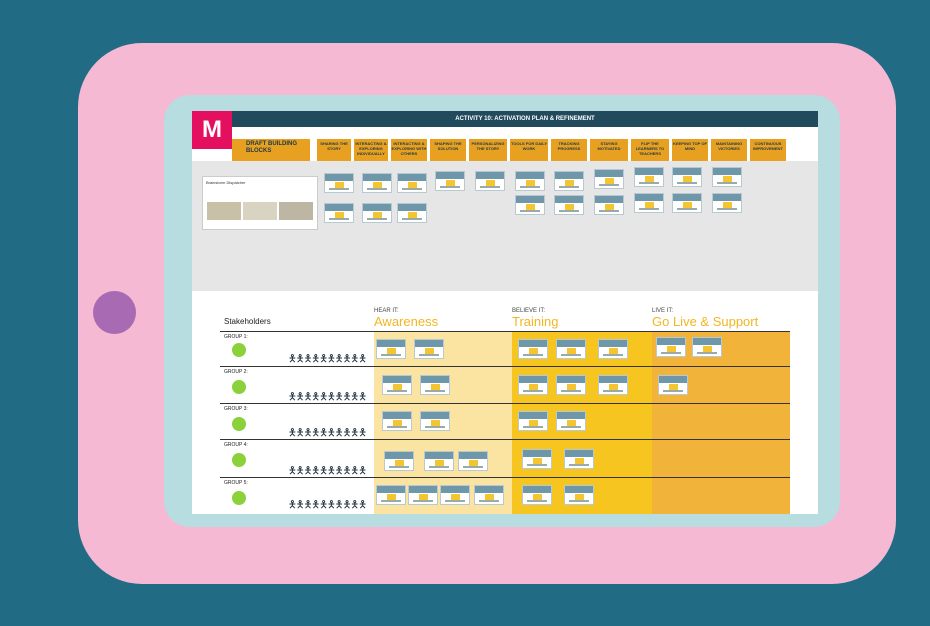 This screenshot has width=930, height=626. I want to click on phase-title: Training, so click(535, 321).